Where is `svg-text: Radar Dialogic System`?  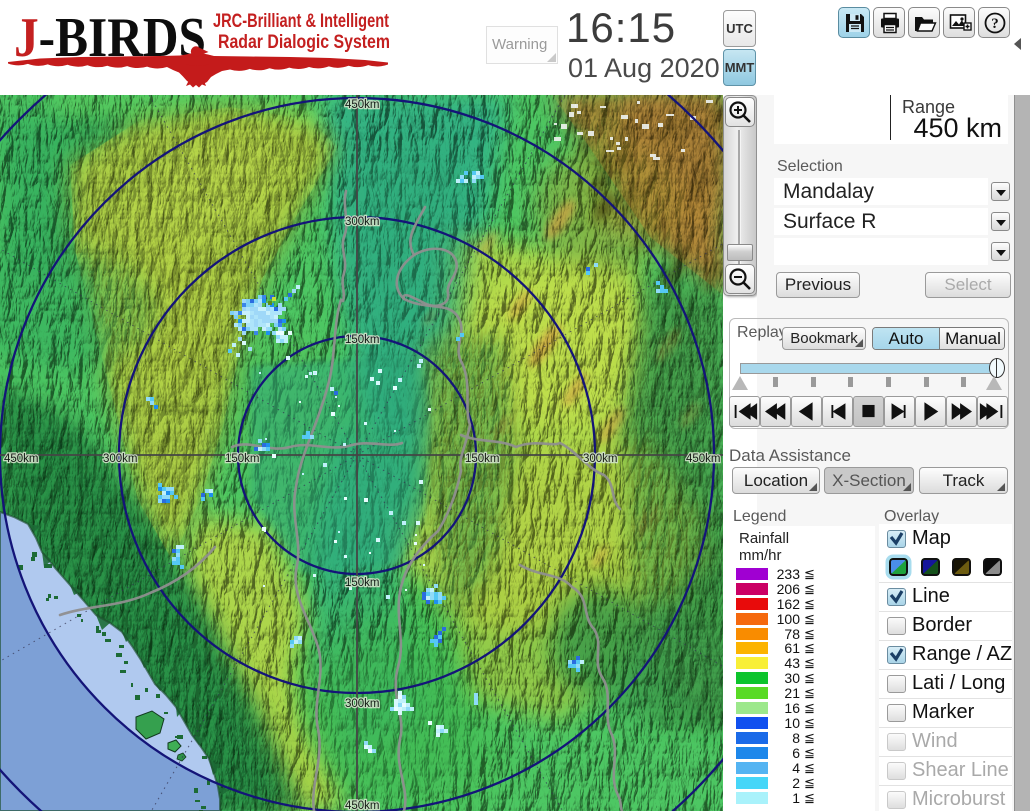 svg-text: Radar Dialogic System is located at coordinates (304, 42).